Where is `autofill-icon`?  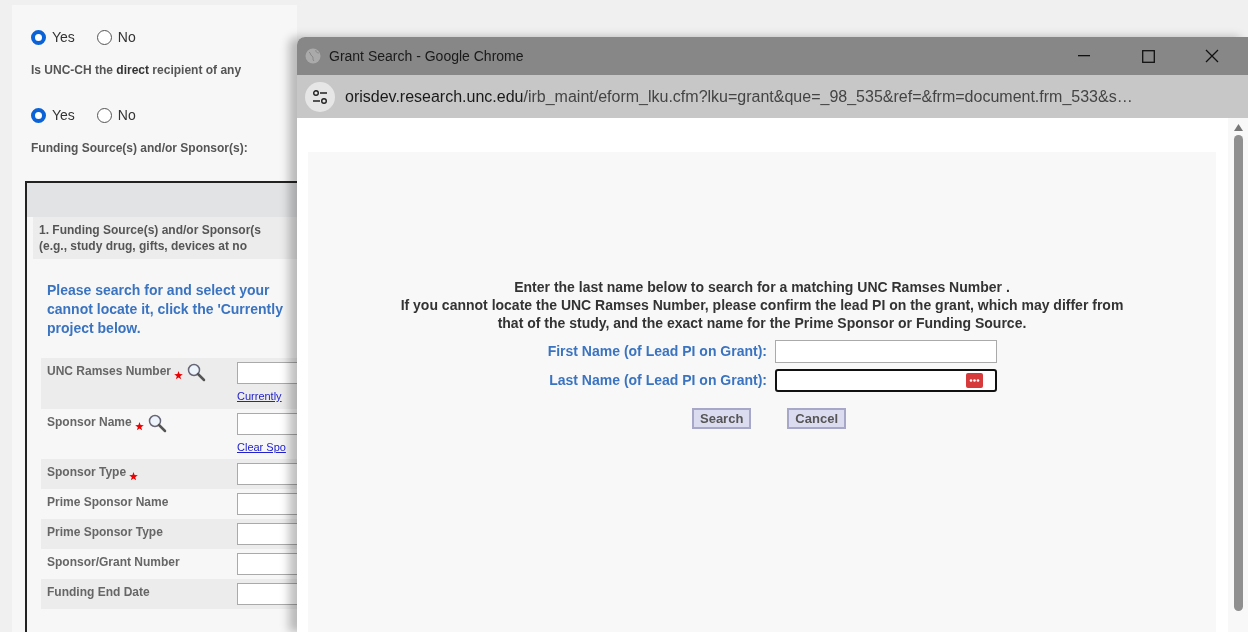 autofill-icon is located at coordinates (974, 380).